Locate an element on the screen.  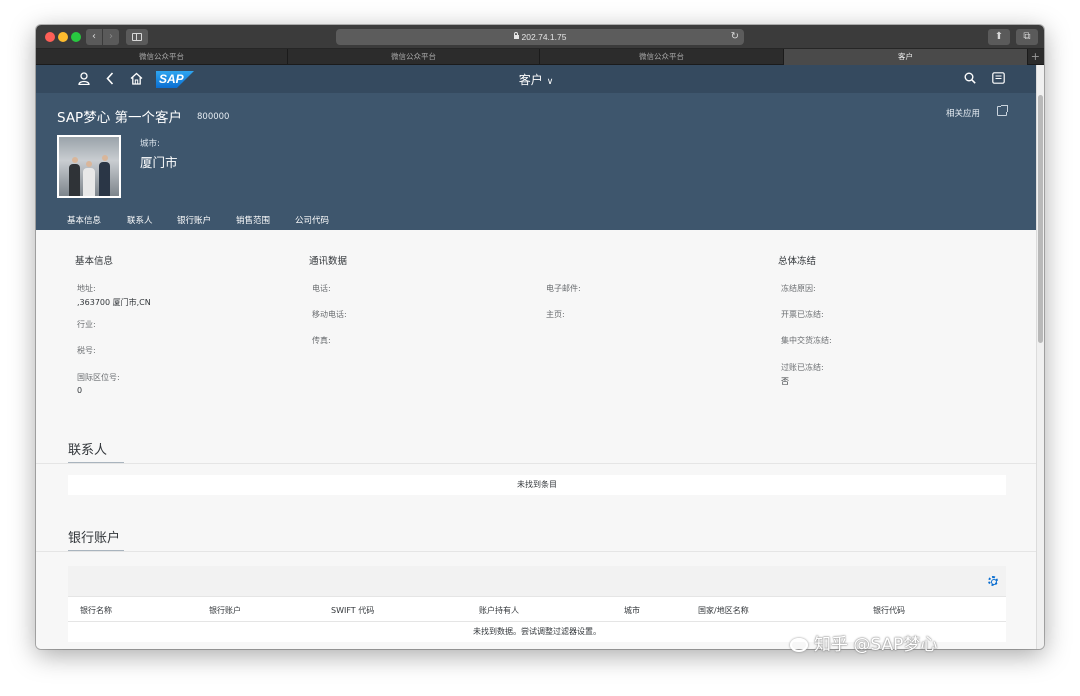
customer-number: 800000 is located at coordinates (213, 117).